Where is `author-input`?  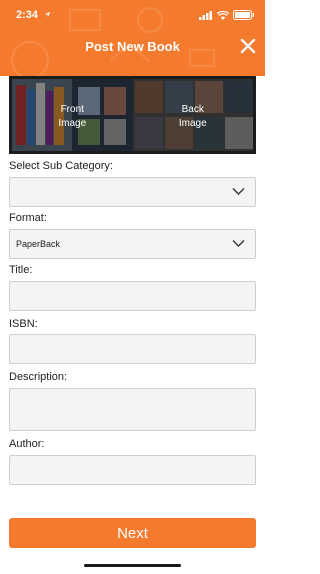
author-input is located at coordinates (132, 470).